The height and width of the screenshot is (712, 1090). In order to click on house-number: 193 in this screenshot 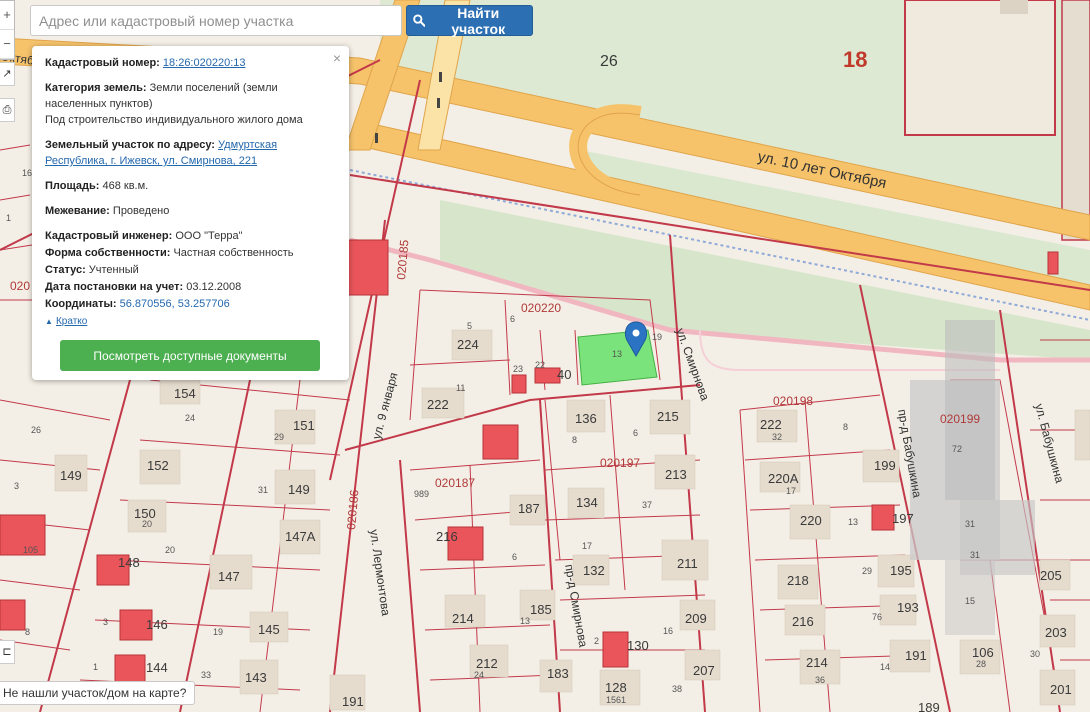, I will do `click(908, 607)`.